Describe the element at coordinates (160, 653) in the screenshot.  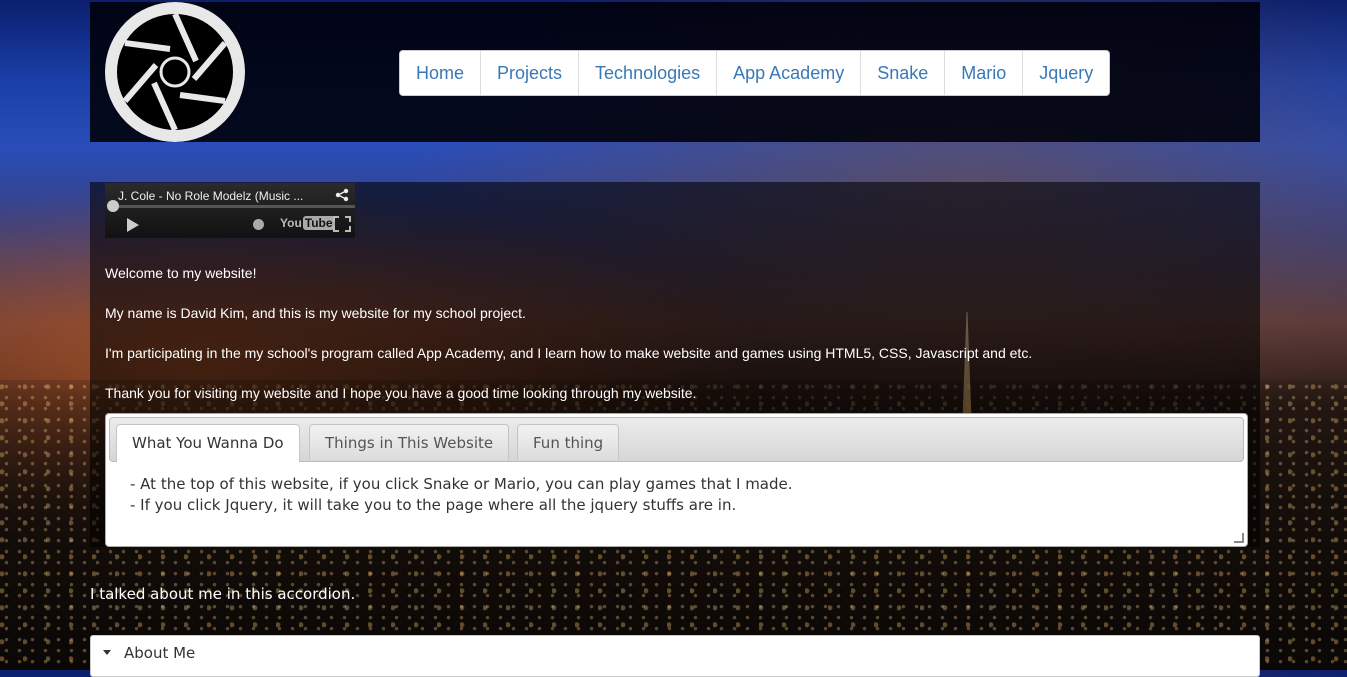
I see `accordion-label: About Me` at that location.